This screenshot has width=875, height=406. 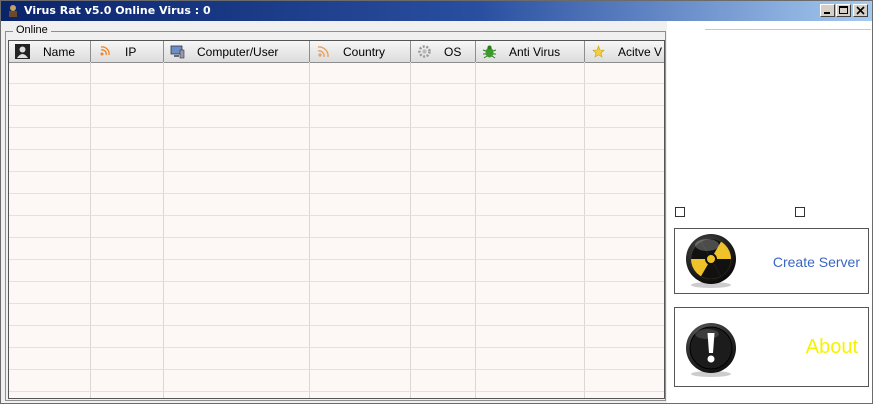 I want to click on column-anti-virus: Anti Virus, so click(x=530, y=51).